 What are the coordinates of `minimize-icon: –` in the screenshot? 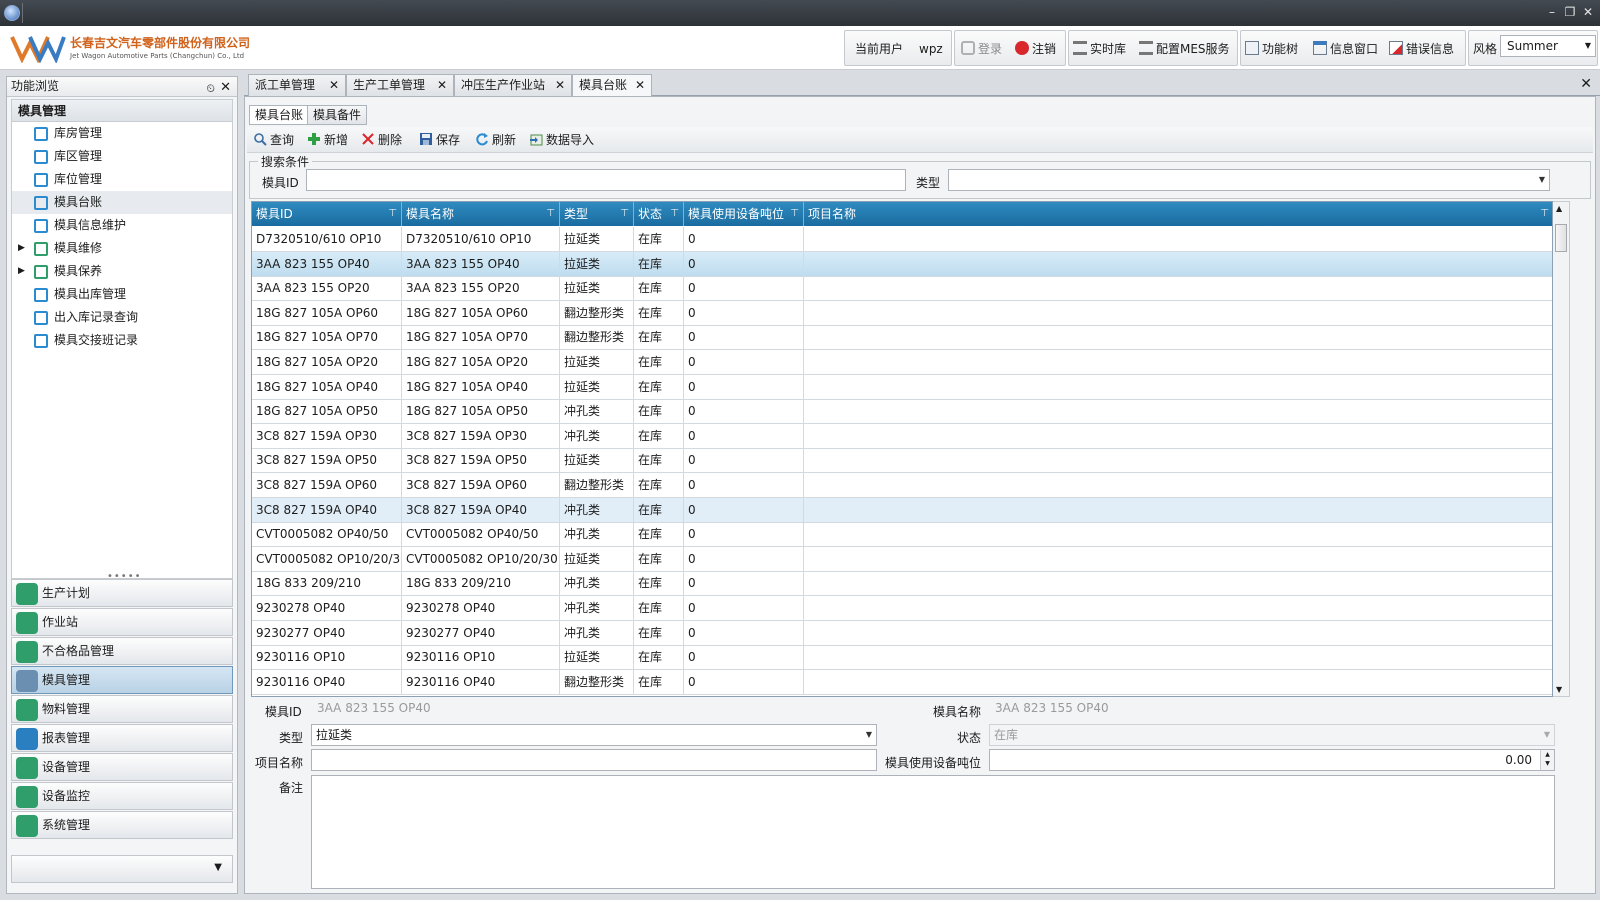 It's located at (1552, 12).